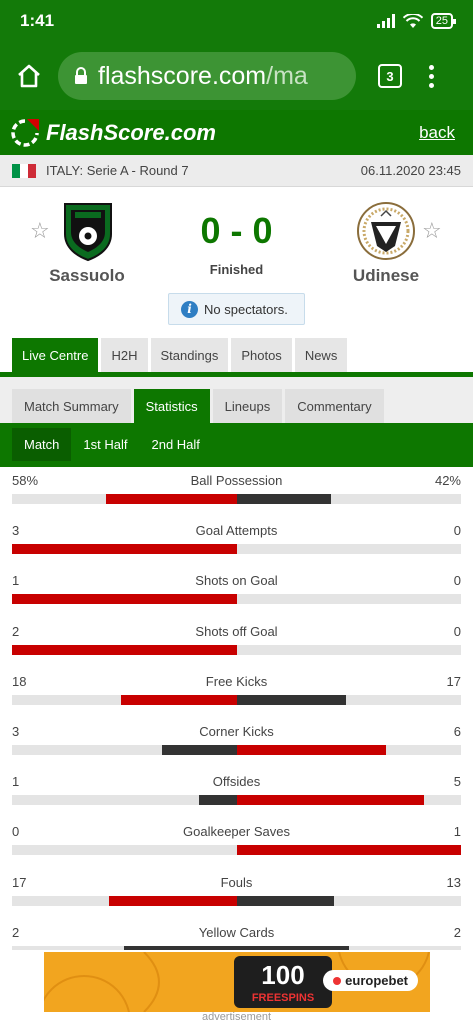  Describe the element at coordinates (42, 444) in the screenshot. I see `tab-period-match: Match` at that location.